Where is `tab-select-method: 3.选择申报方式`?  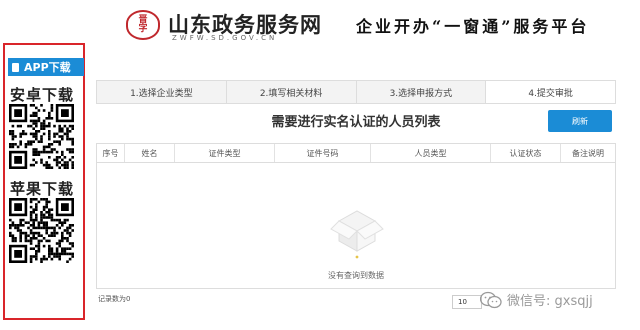
tab-select-method: 3.选择申报方式 is located at coordinates (420, 92).